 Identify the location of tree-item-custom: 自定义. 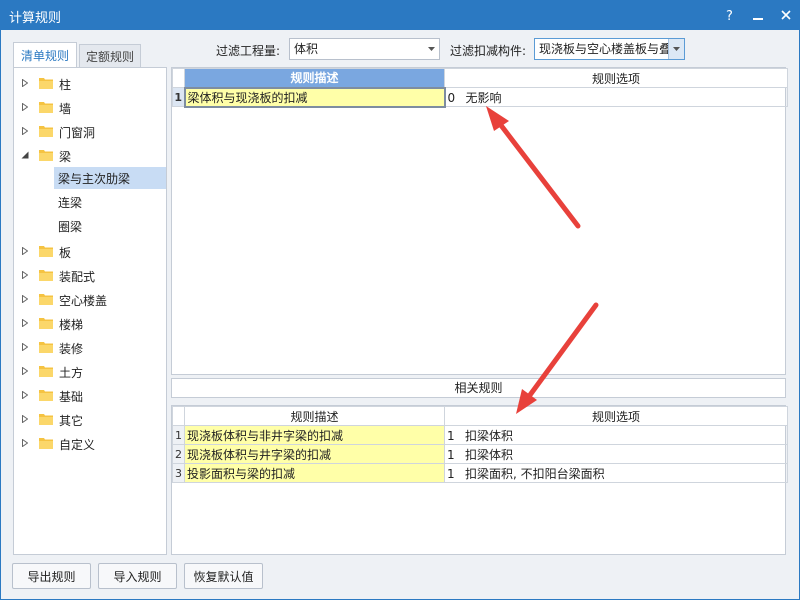
(90, 443).